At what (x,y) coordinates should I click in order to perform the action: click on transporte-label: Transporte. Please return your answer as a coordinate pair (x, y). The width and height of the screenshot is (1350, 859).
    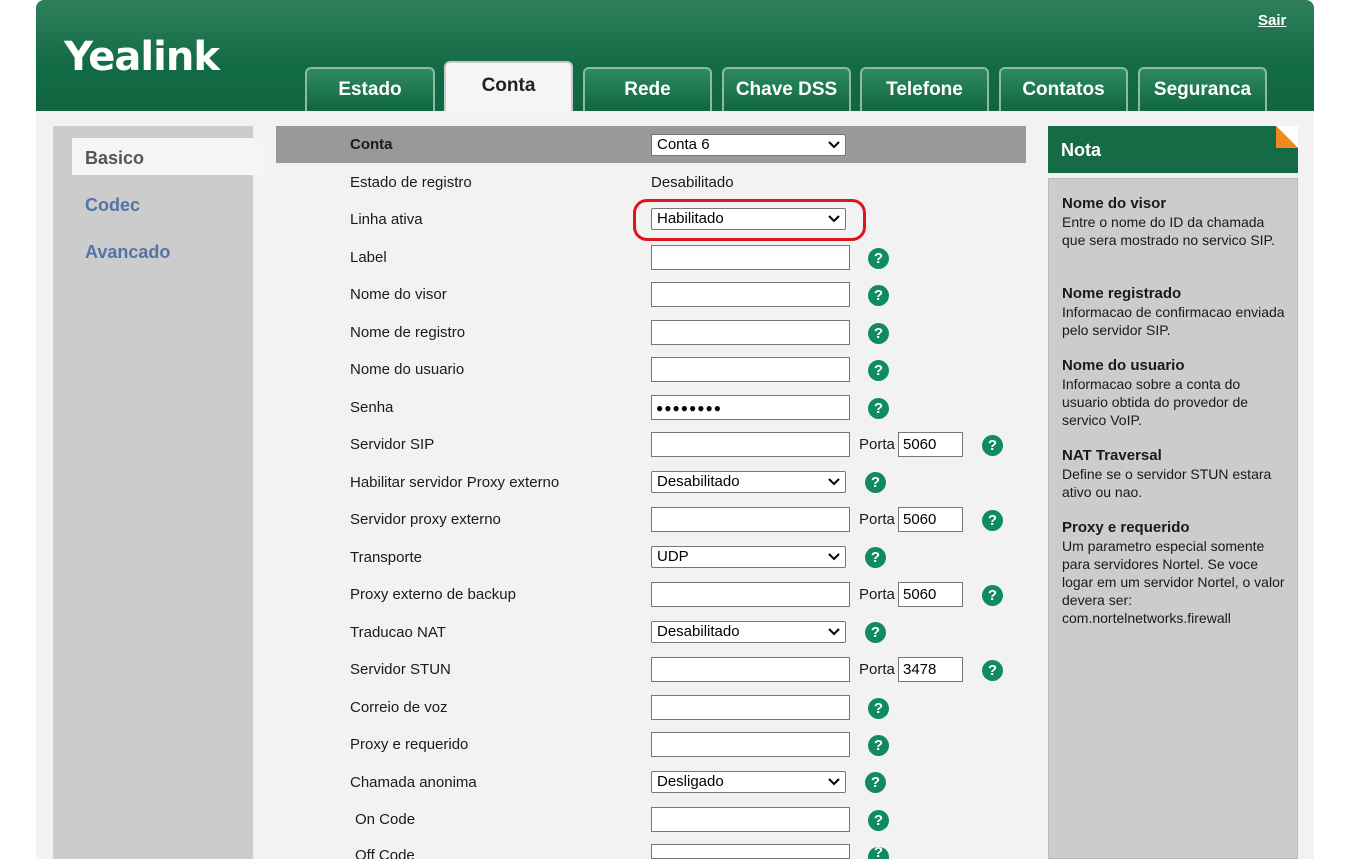
    Looking at the image, I should click on (386, 557).